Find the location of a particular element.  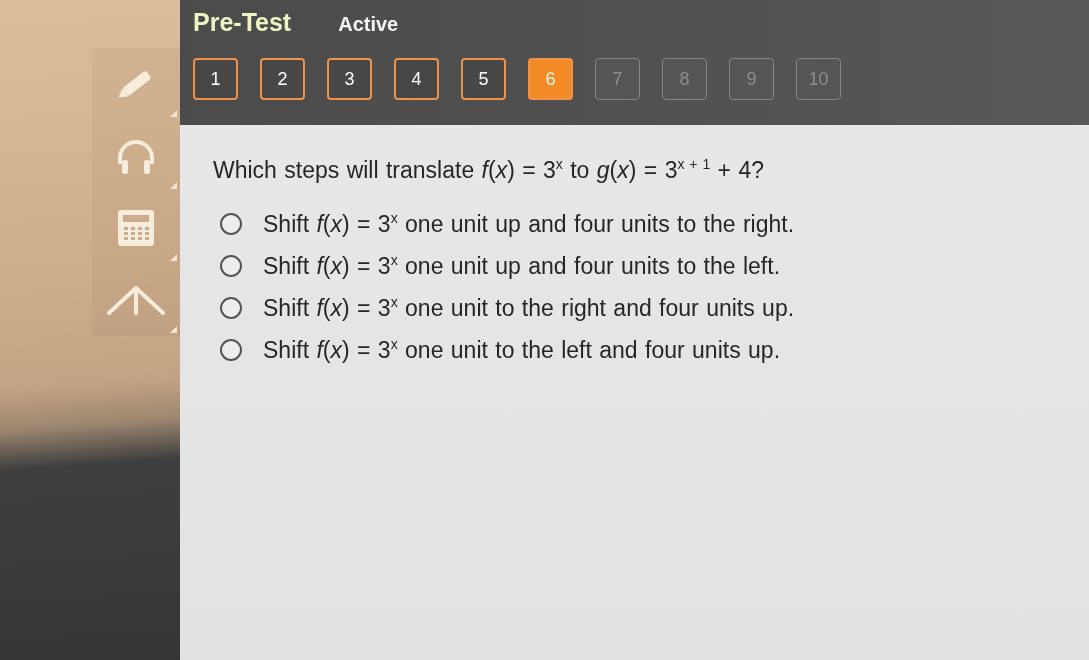

answer-option-label: Shift f(x) = 3$^{x}$ one unit to the left and four units up. is located at coordinates (522, 350).